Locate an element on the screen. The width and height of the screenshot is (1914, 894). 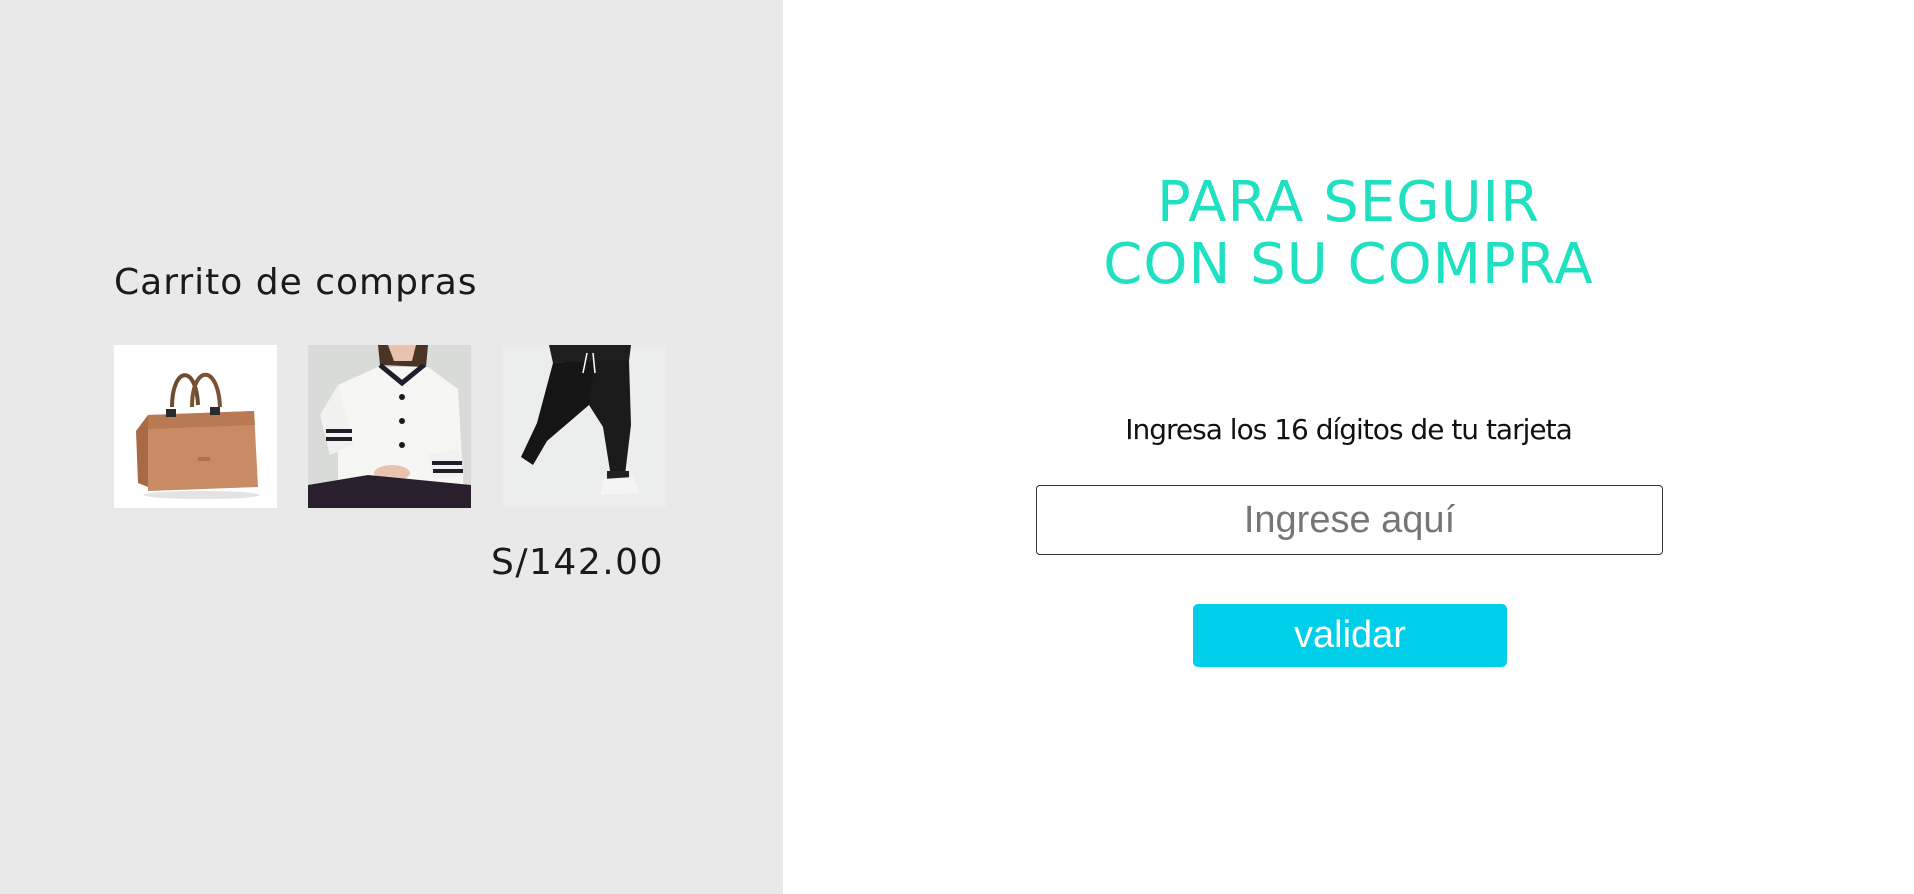
card-number-input is located at coordinates (1349, 520).